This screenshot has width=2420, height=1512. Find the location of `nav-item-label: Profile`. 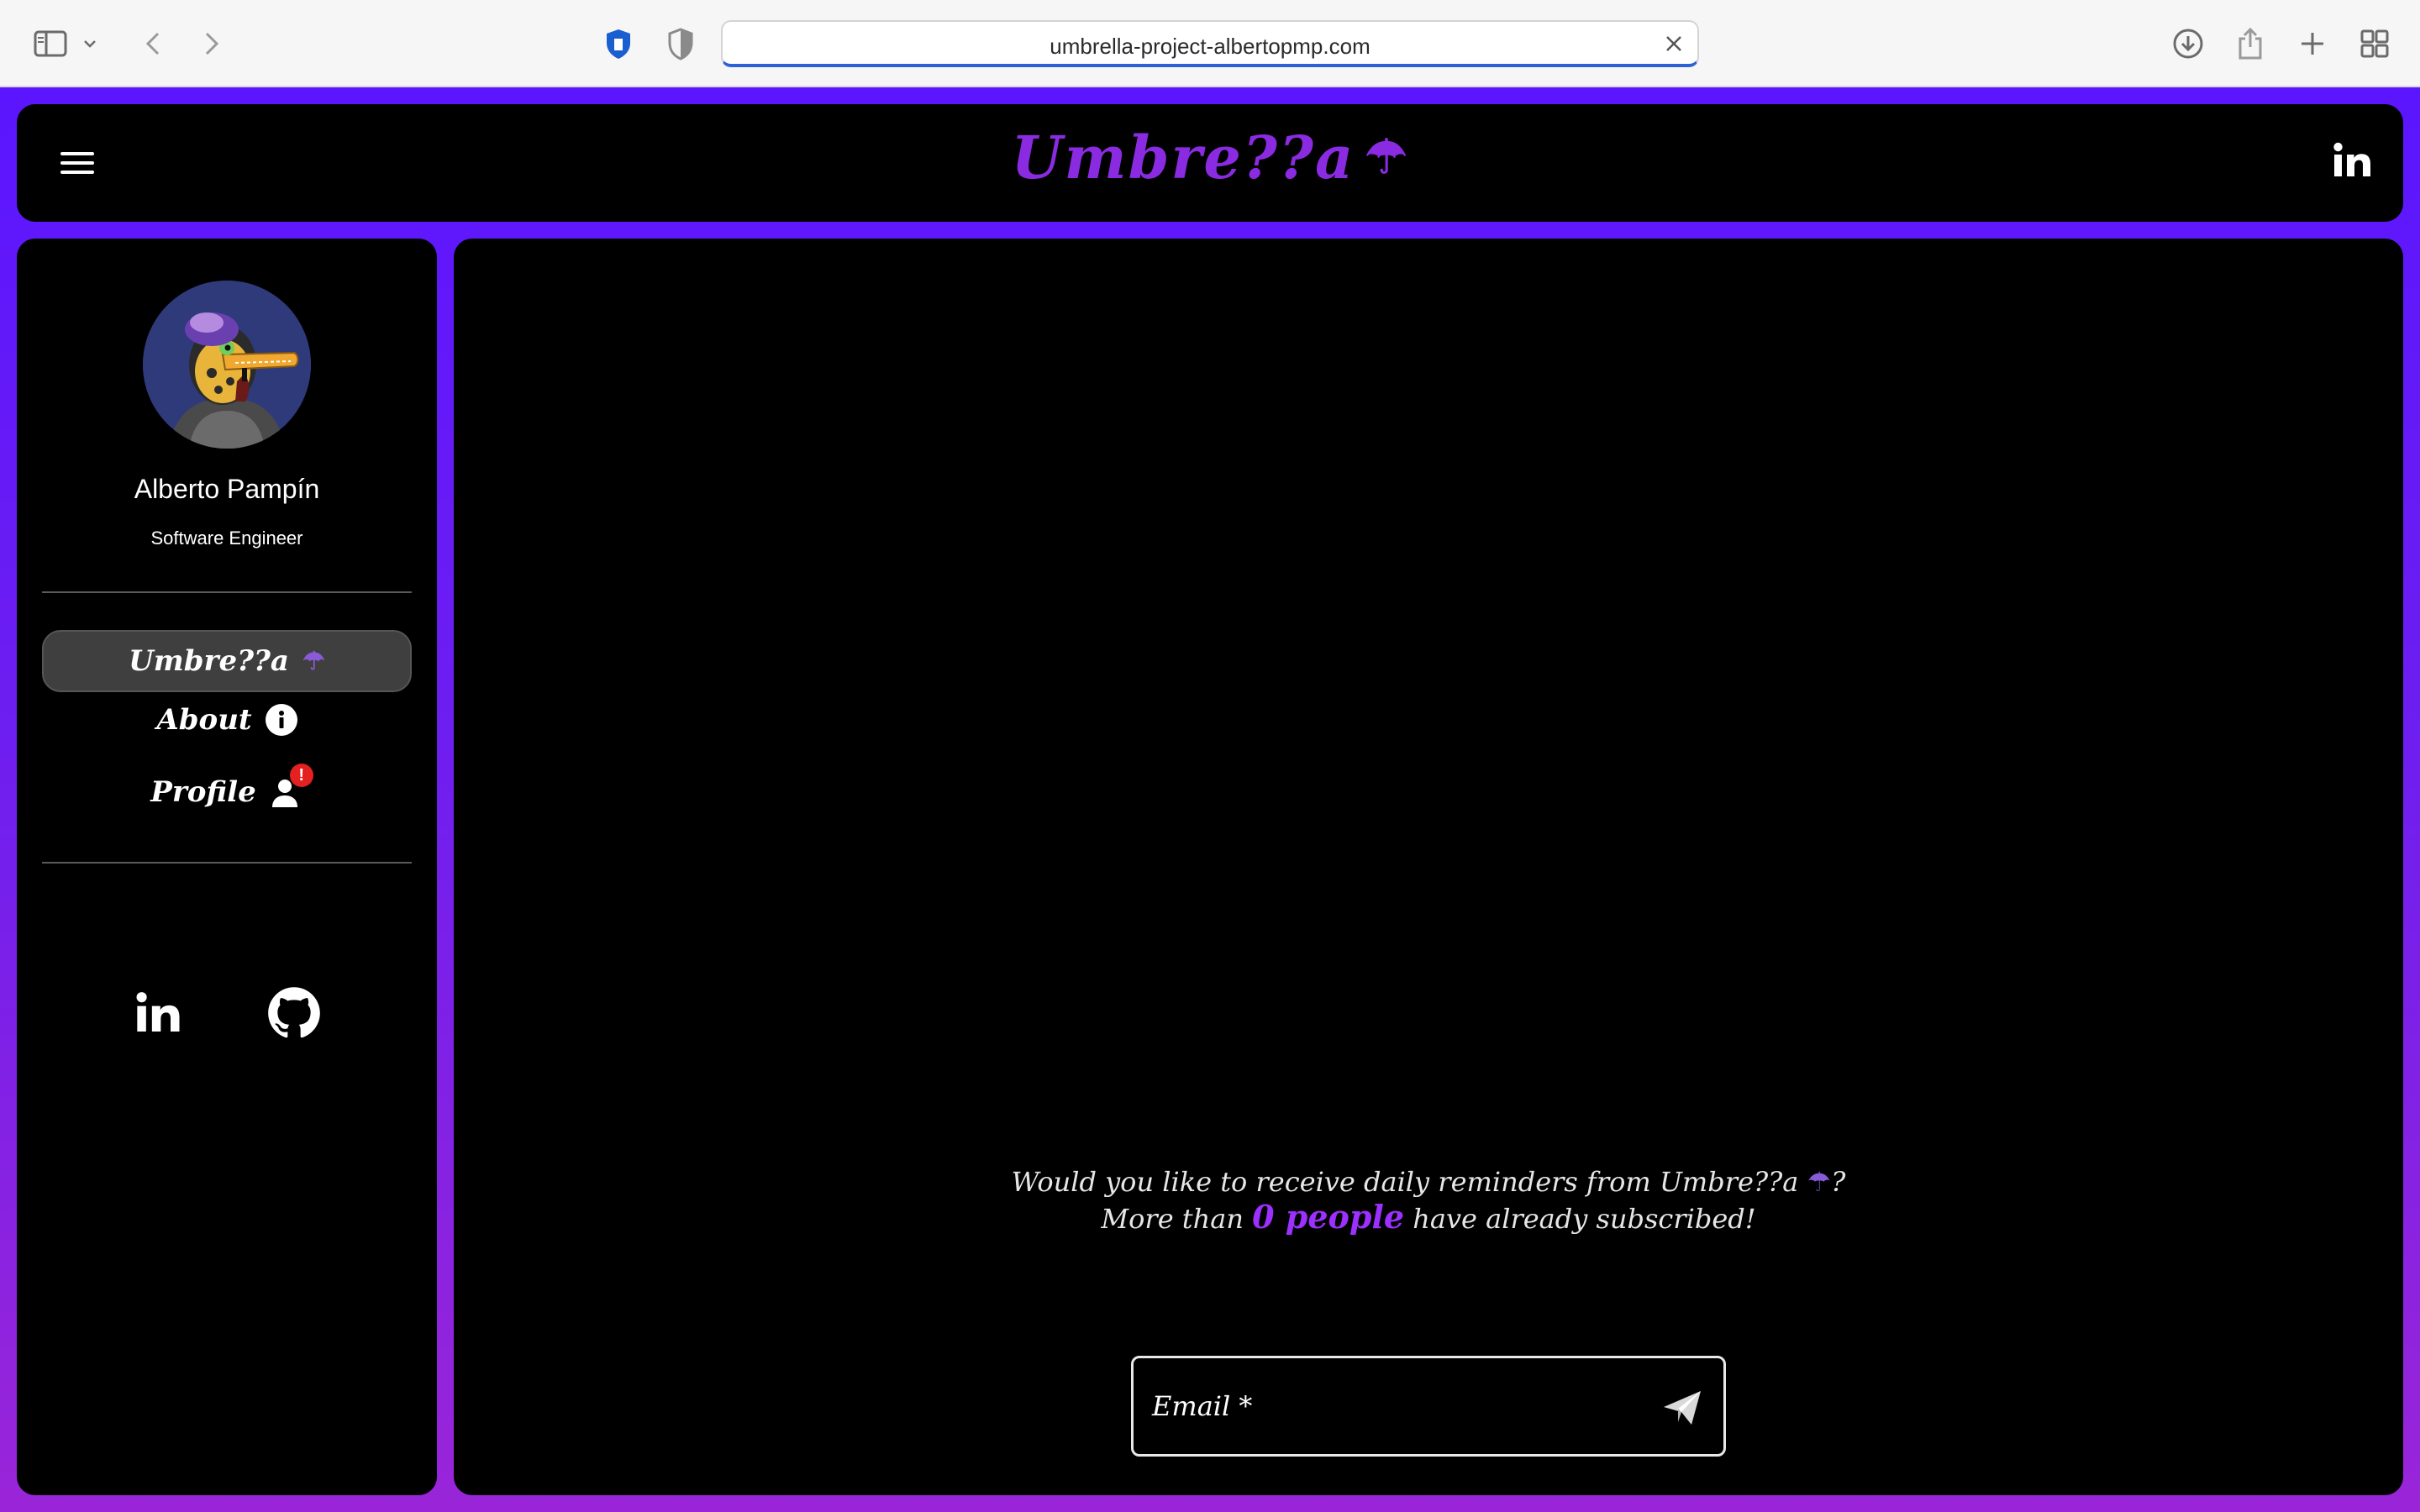

nav-item-label: Profile is located at coordinates (203, 792).